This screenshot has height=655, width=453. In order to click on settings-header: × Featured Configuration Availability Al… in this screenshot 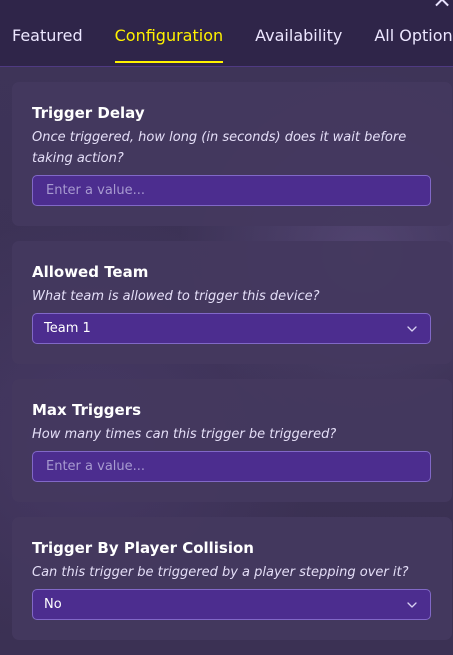, I will do `click(226, 33)`.